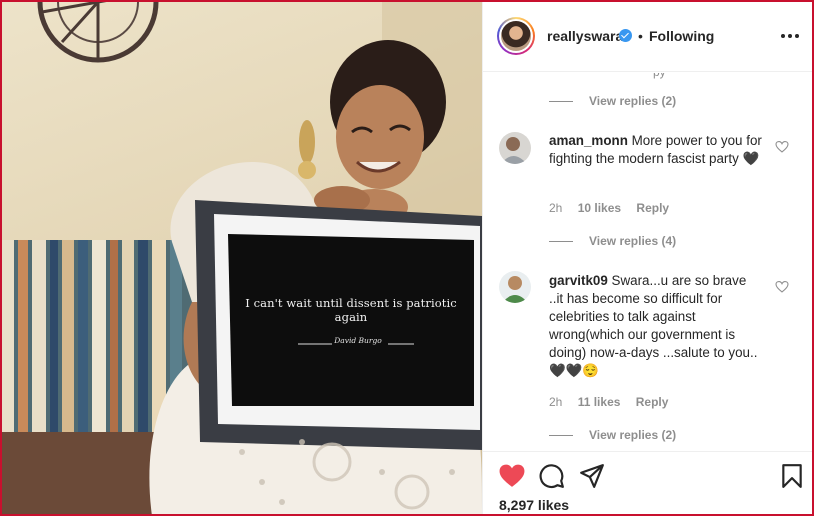 Image resolution: width=814 pixels, height=516 pixels. I want to click on profile-username: reallyswara, so click(585, 36).